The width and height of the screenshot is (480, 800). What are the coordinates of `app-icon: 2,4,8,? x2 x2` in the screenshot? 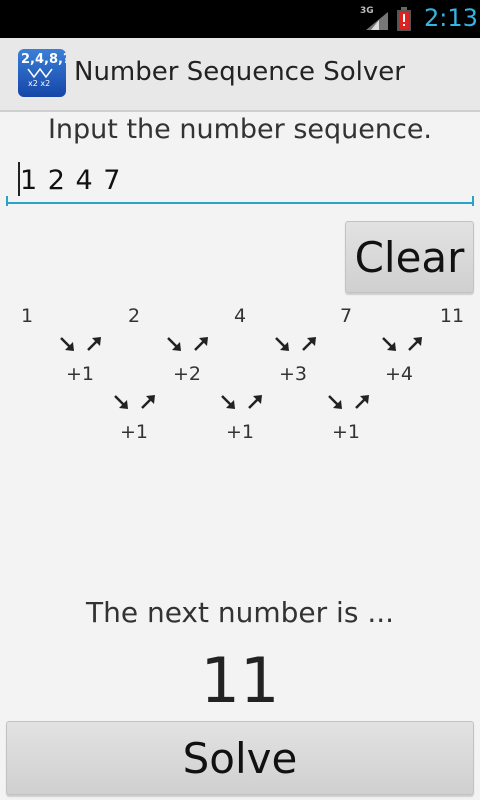 It's located at (42, 73).